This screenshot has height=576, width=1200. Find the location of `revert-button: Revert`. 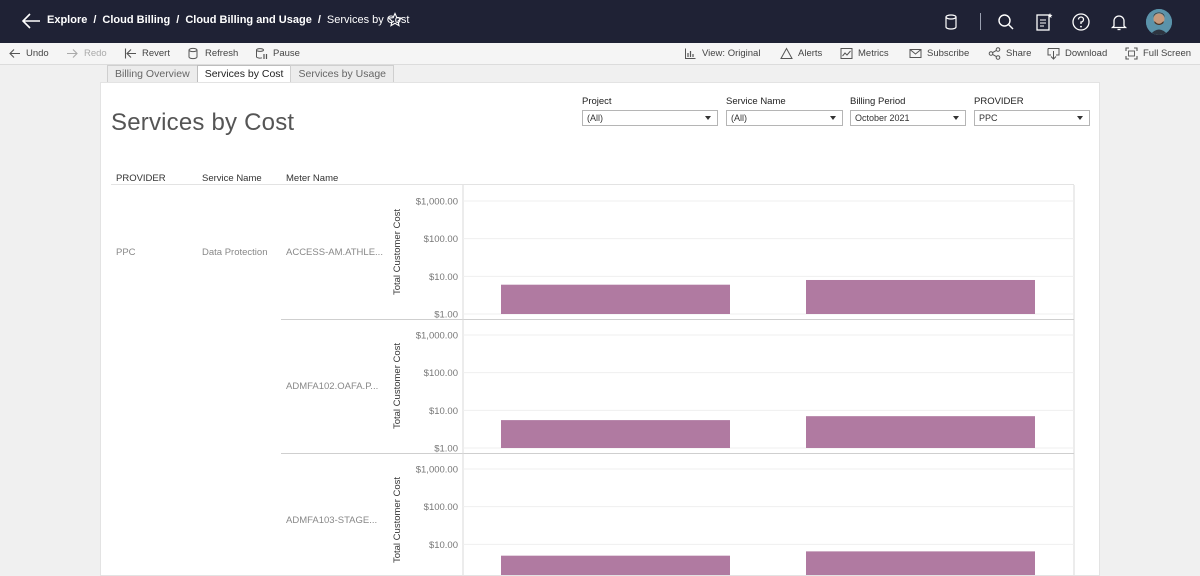

revert-button: Revert is located at coordinates (147, 53).